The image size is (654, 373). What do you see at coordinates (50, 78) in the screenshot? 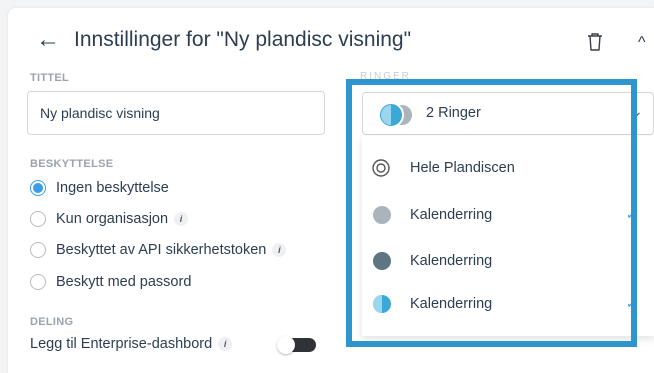
I see `title-section-label: TITTEL` at bounding box center [50, 78].